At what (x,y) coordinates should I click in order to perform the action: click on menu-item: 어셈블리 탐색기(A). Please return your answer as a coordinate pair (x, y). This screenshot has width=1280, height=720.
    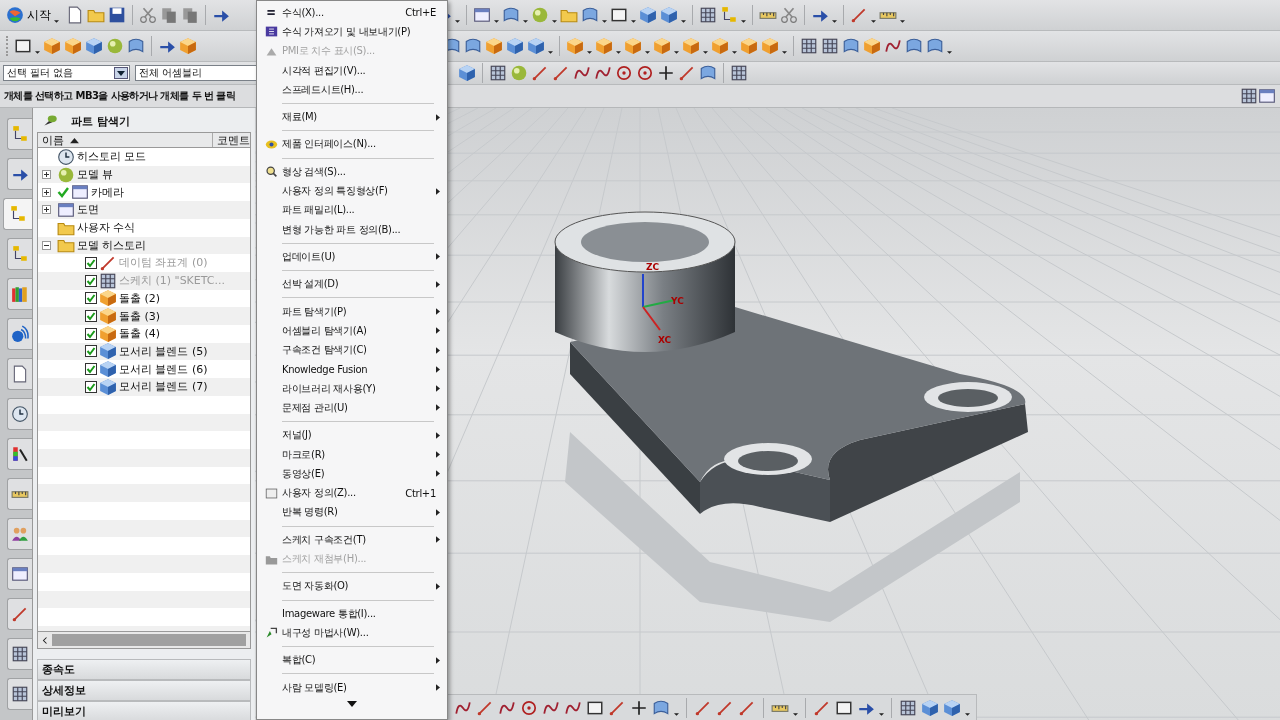
    Looking at the image, I should click on (352, 331).